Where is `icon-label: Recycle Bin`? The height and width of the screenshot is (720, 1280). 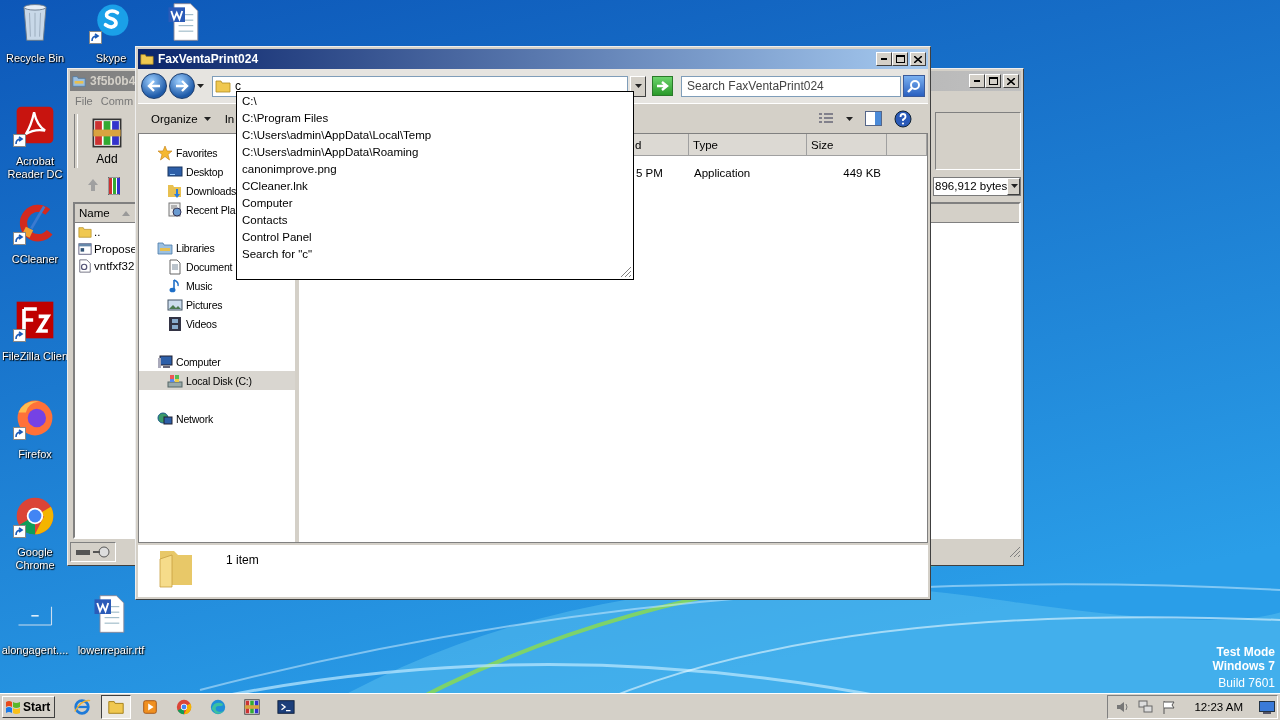 icon-label: Recycle Bin is located at coordinates (35, 58).